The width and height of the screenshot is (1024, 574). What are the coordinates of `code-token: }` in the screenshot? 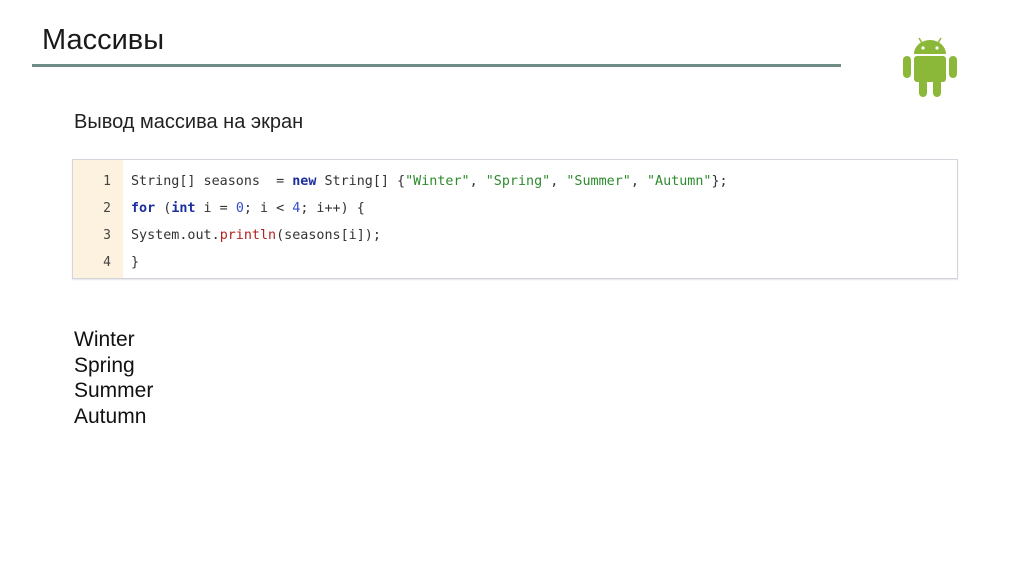 It's located at (135, 262).